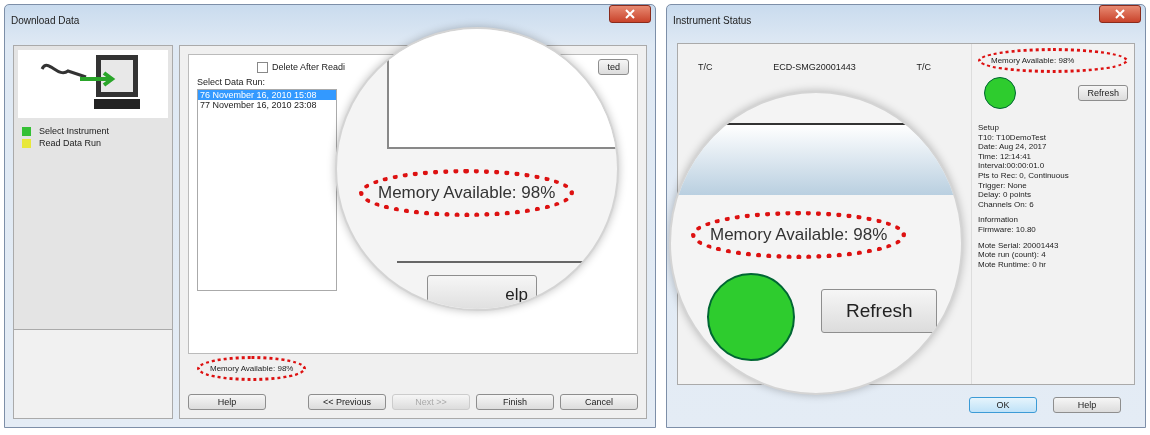 The height and width of the screenshot is (435, 1150). Describe the element at coordinates (1012, 166) in the screenshot. I see `info-line: Interval:00:00:01.0` at that location.